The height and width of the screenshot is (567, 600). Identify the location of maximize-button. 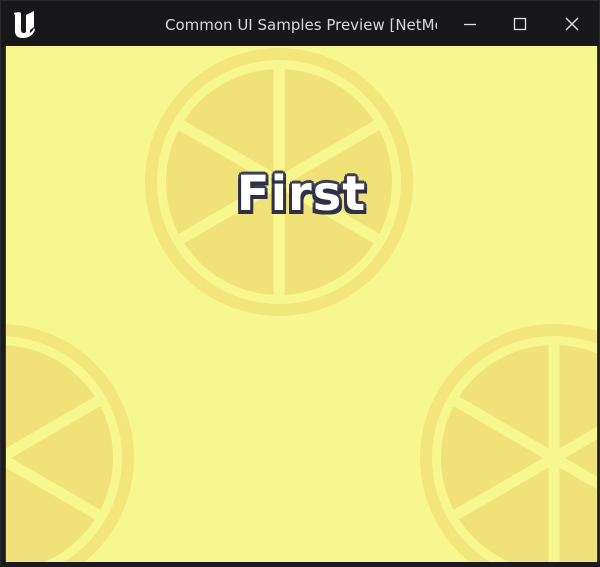
(520, 23).